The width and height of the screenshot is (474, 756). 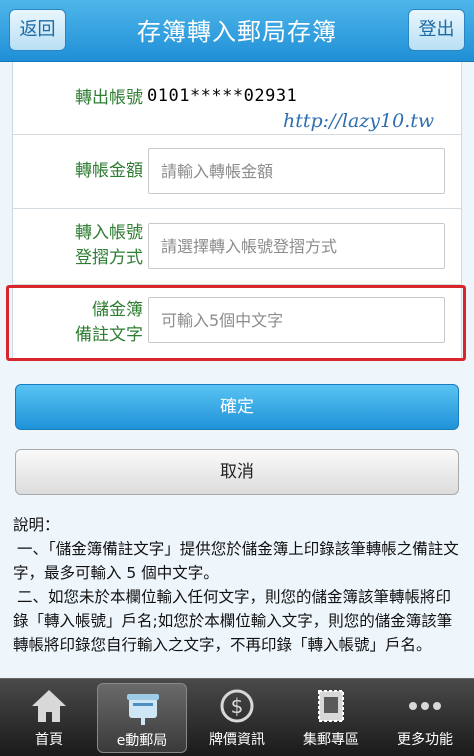 What do you see at coordinates (109, 258) in the screenshot?
I see `to-account-label-line2: 登摺方式` at bounding box center [109, 258].